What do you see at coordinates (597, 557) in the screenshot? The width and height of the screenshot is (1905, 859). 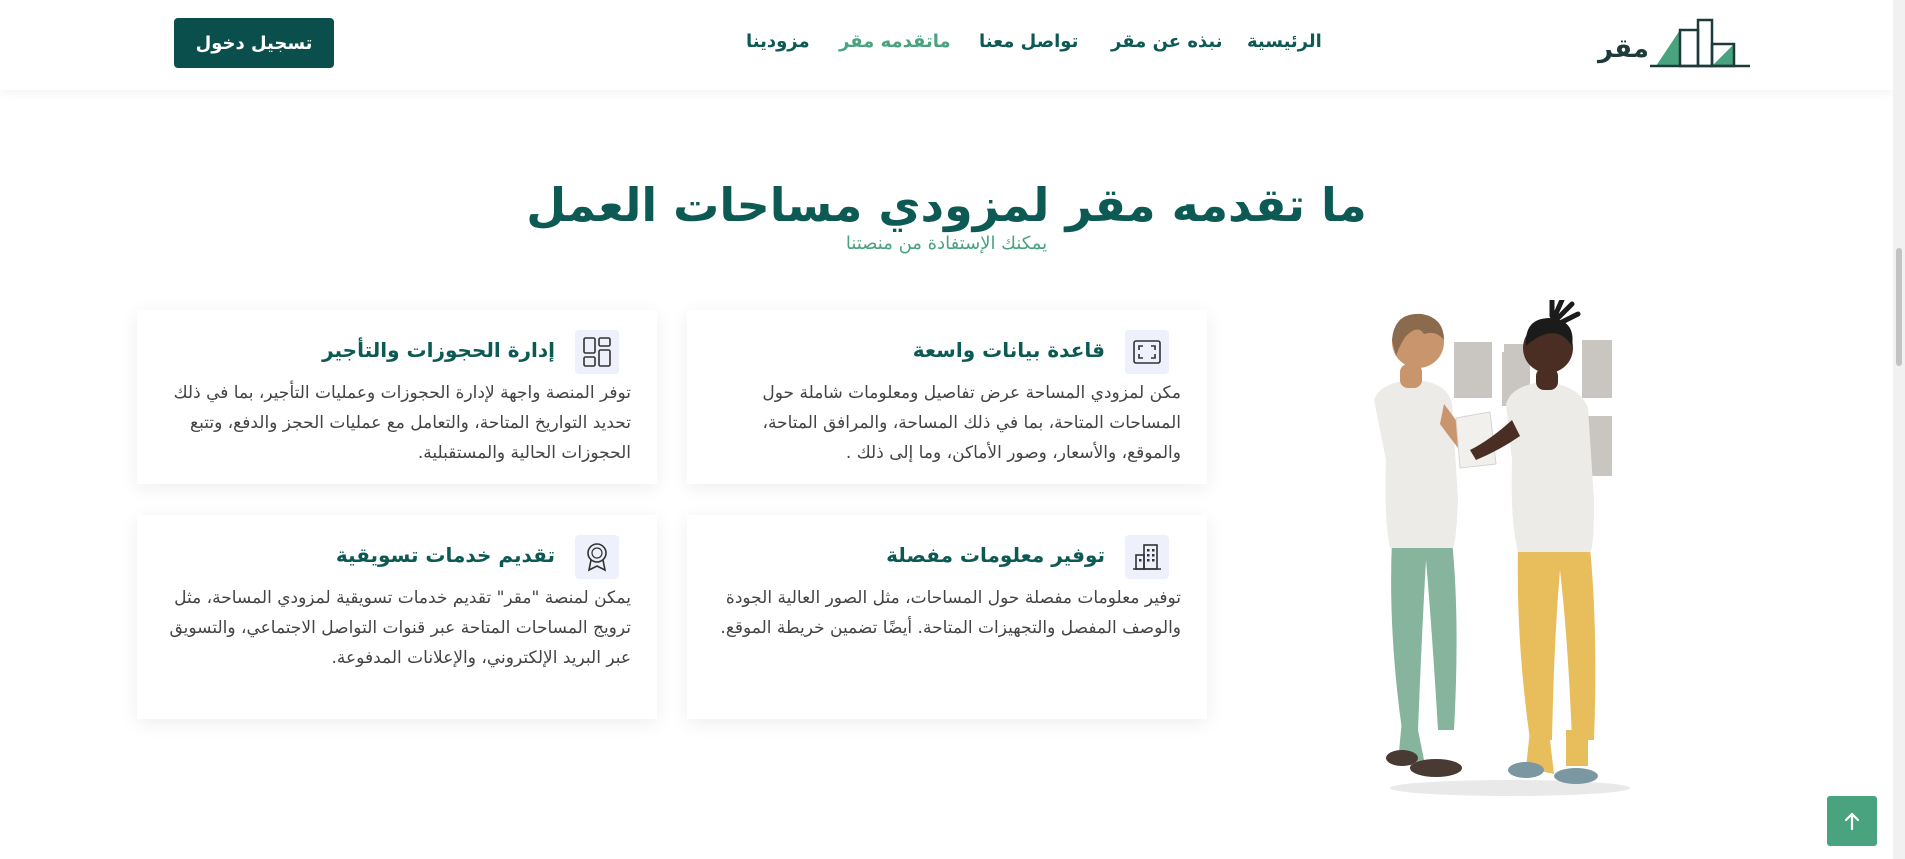 I see `award-icon` at bounding box center [597, 557].